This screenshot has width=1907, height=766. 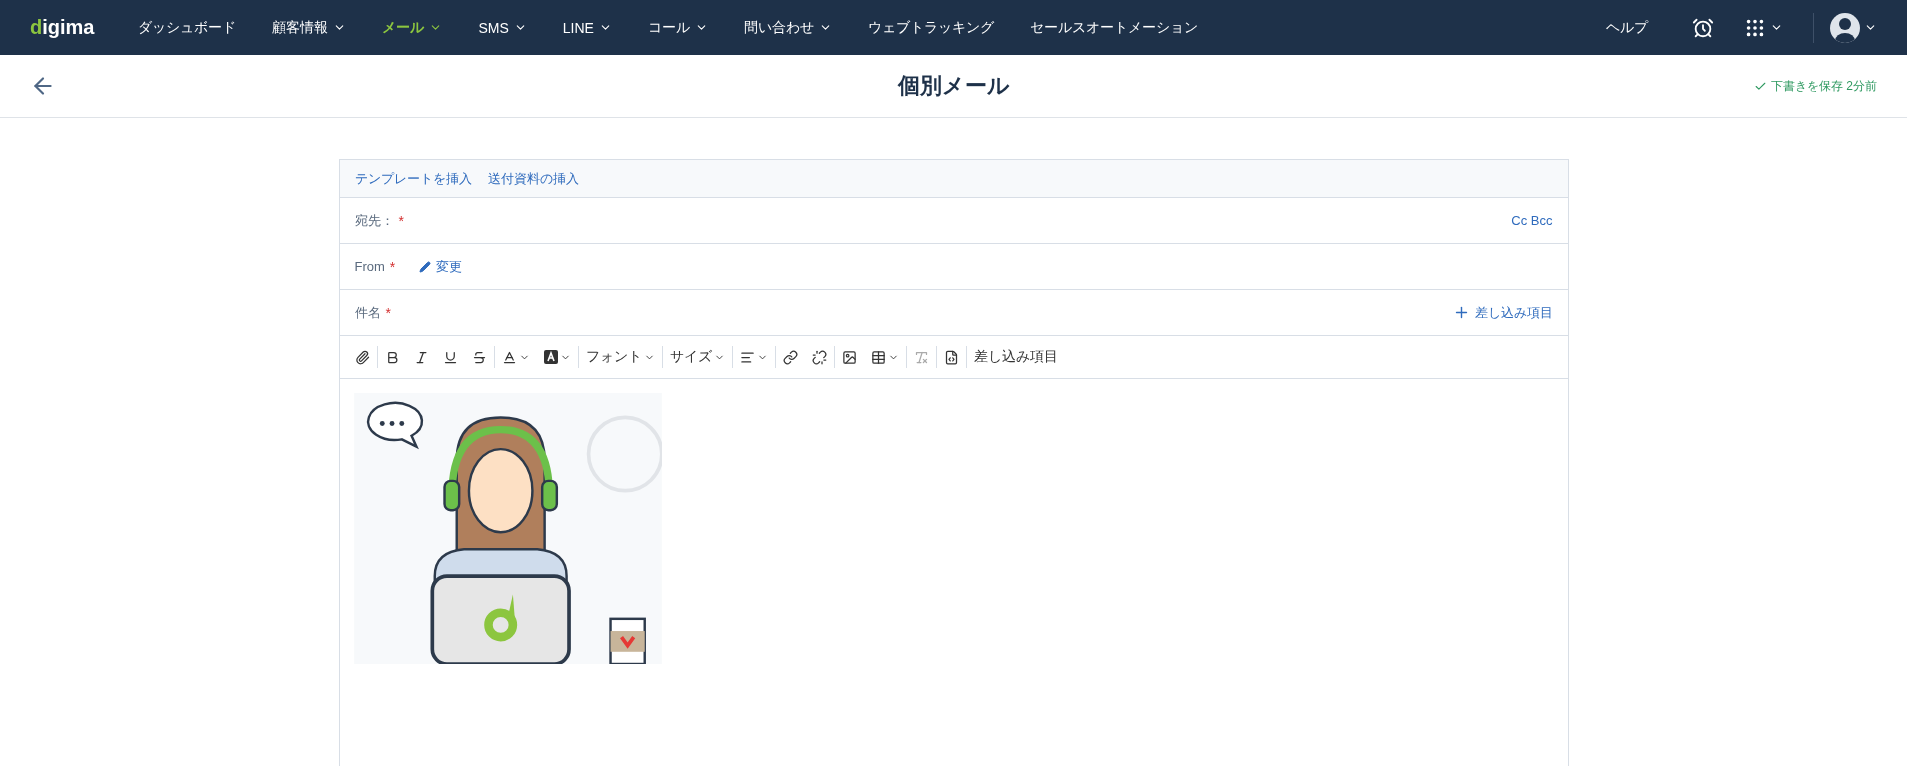 What do you see at coordinates (374, 220) in the screenshot?
I see `field-label: 宛先：` at bounding box center [374, 220].